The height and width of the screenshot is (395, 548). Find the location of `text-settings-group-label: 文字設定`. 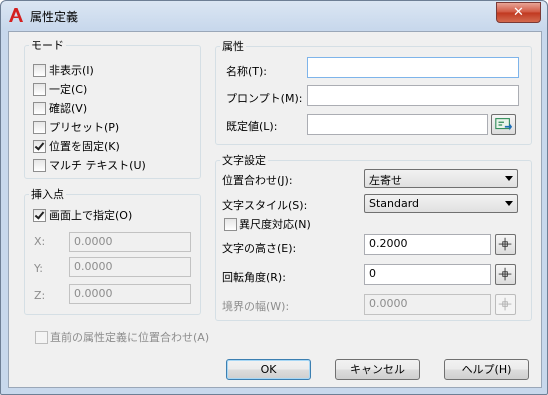

text-settings-group-label: 文字設定 is located at coordinates (244, 160).